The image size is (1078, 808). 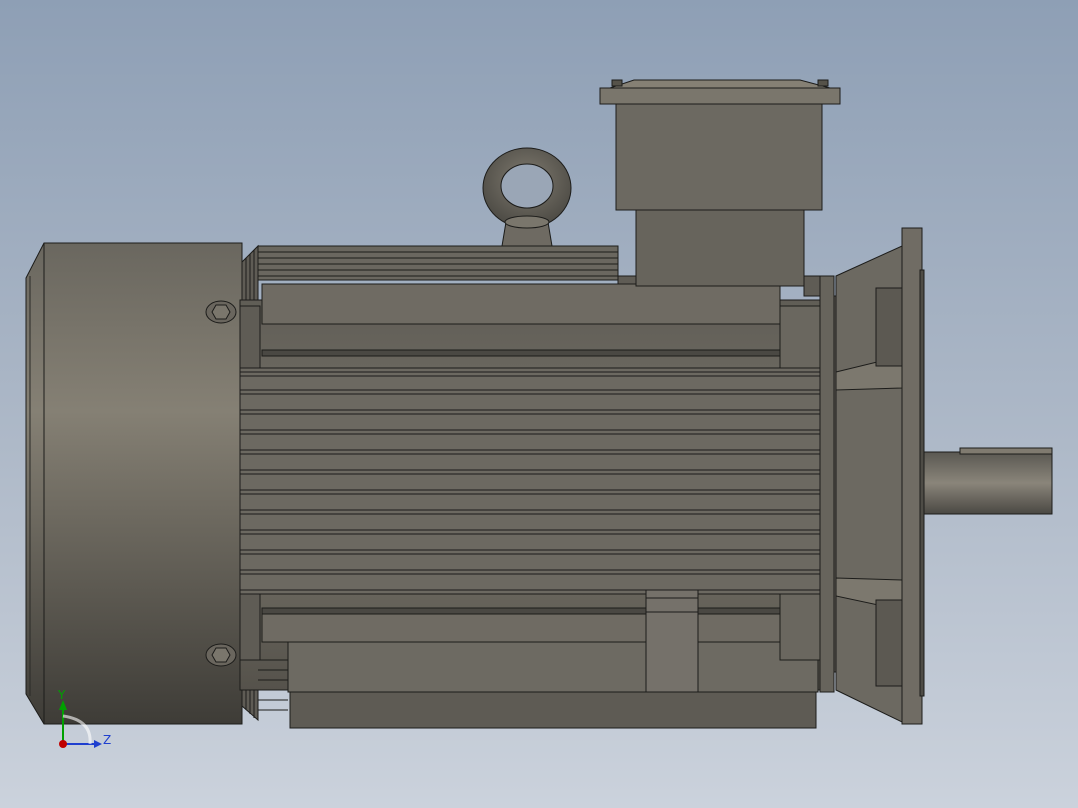 What do you see at coordinates (720, 96) in the screenshot?
I see `terminal-box-lid` at bounding box center [720, 96].